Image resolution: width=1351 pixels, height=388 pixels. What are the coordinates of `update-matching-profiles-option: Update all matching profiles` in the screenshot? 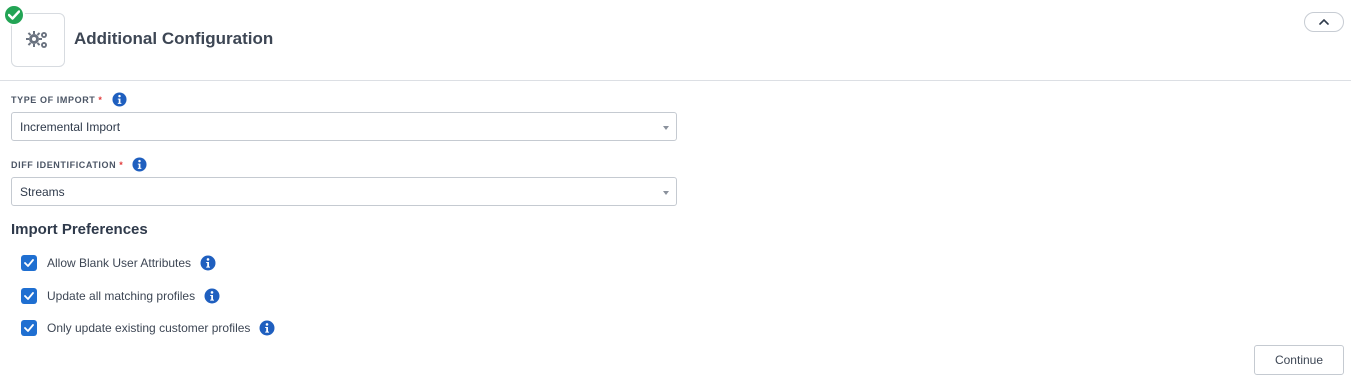 It's located at (120, 296).